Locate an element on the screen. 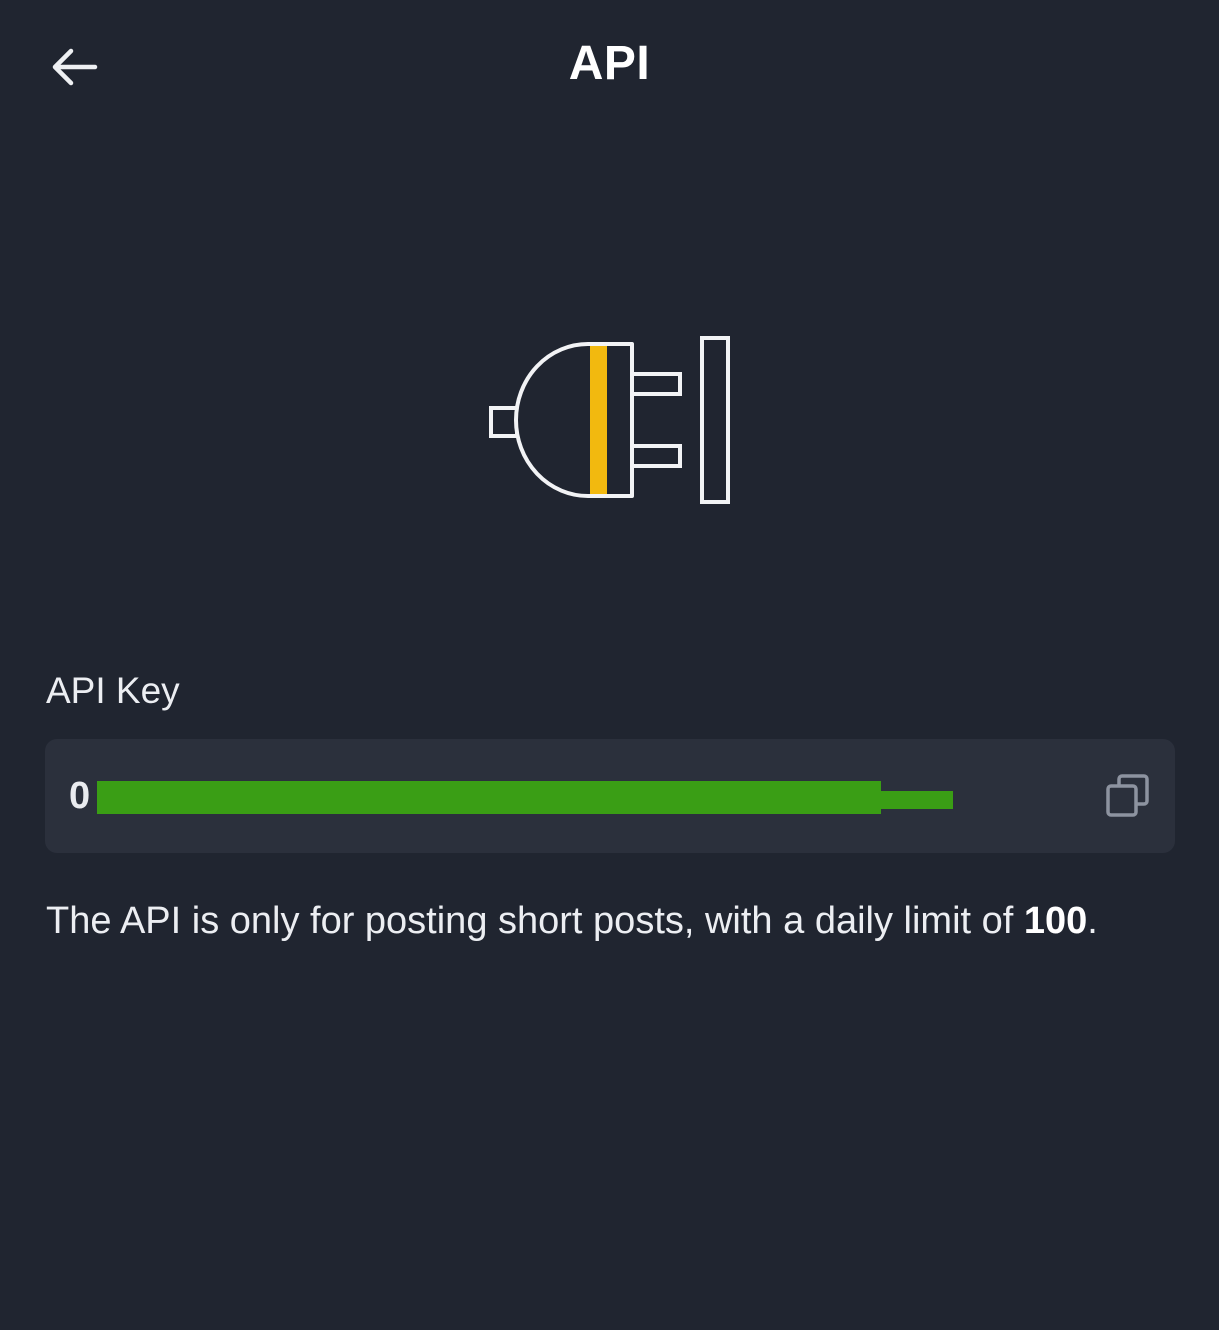 The image size is (1219, 1330). plug-illustration is located at coordinates (610, 420).